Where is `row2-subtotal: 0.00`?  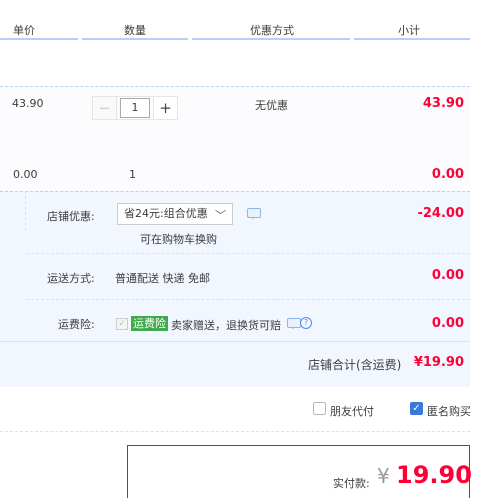 row2-subtotal: 0.00 is located at coordinates (447, 174).